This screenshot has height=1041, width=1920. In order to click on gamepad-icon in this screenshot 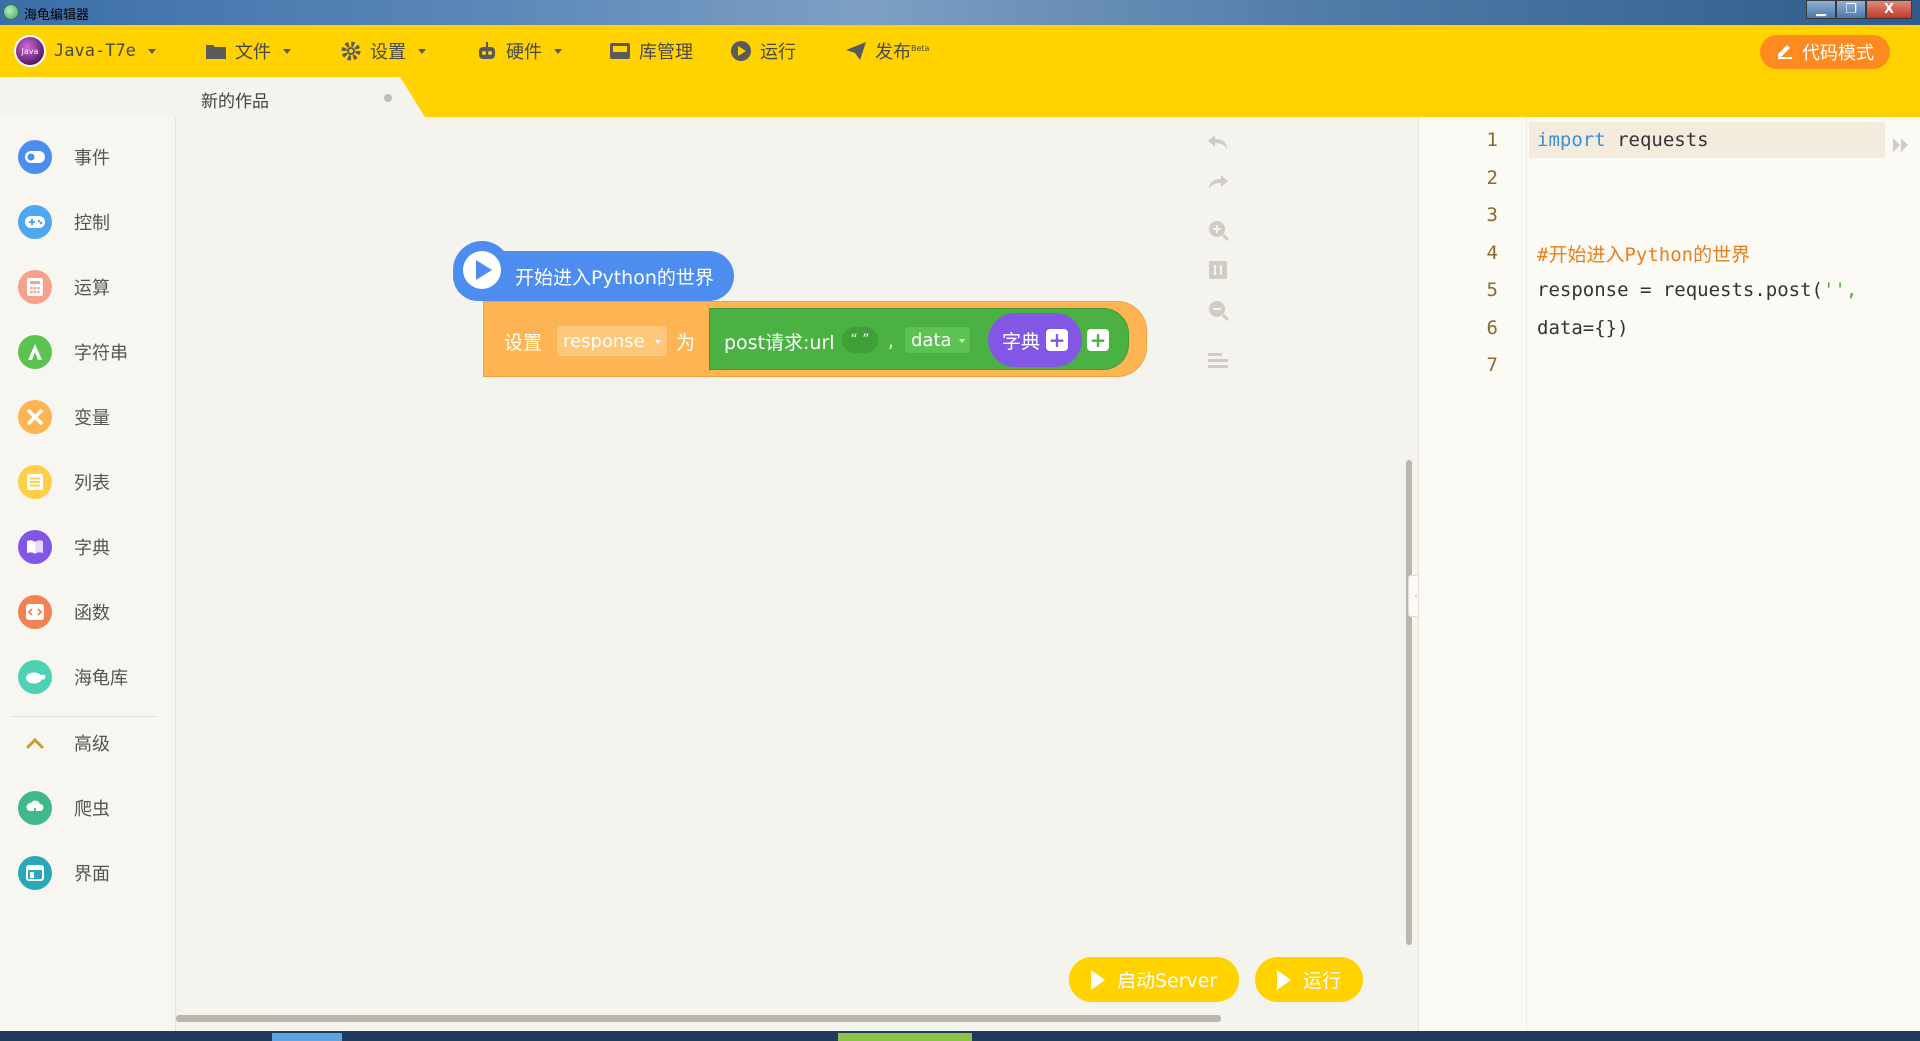, I will do `click(35, 222)`.